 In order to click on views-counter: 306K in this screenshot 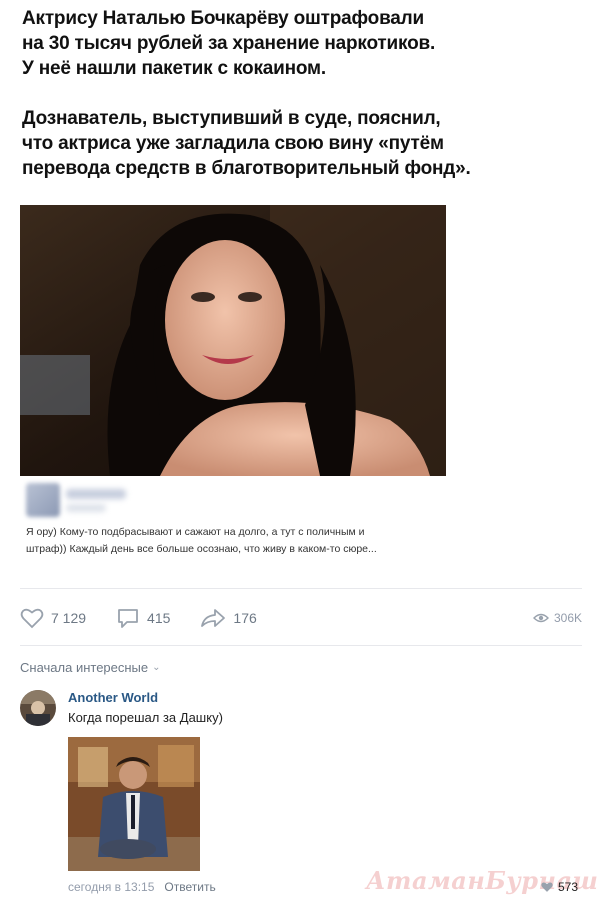, I will do `click(557, 618)`.